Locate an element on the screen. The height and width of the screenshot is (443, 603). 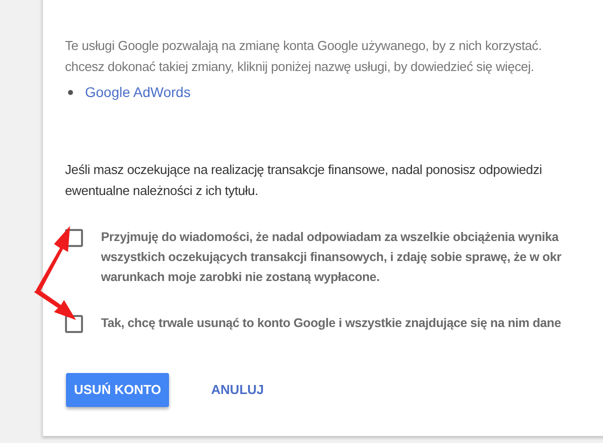
cancel-button: ANULUJ is located at coordinates (237, 390).